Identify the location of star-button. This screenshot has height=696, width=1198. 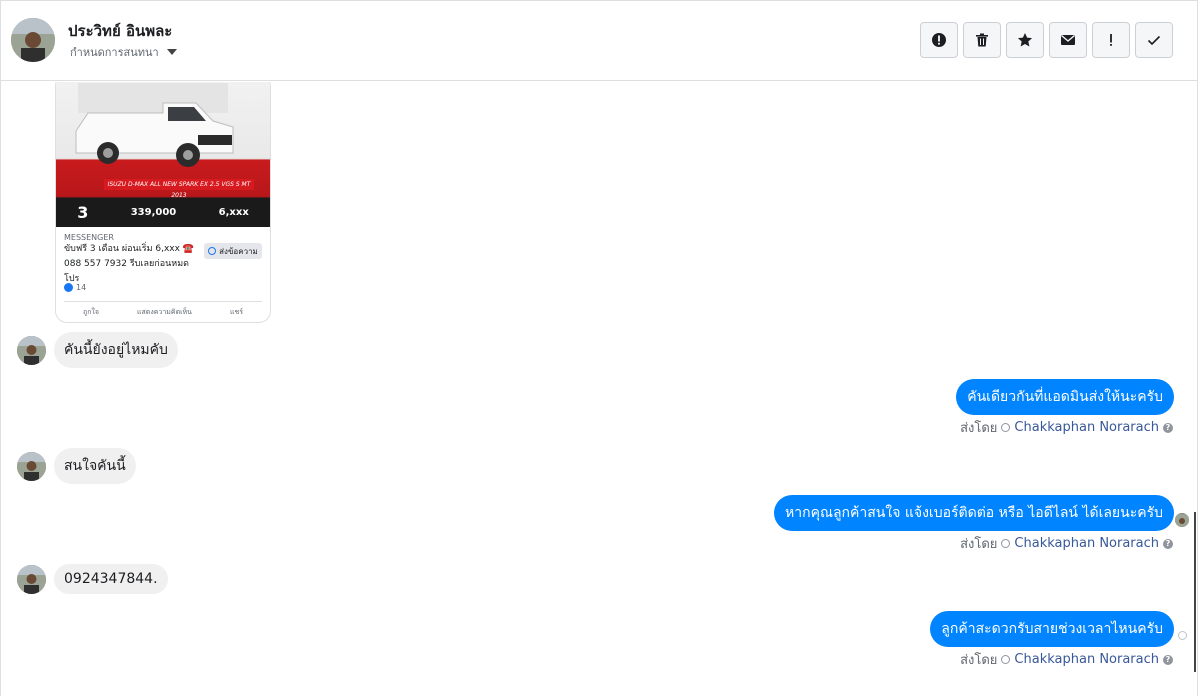
(1025, 40).